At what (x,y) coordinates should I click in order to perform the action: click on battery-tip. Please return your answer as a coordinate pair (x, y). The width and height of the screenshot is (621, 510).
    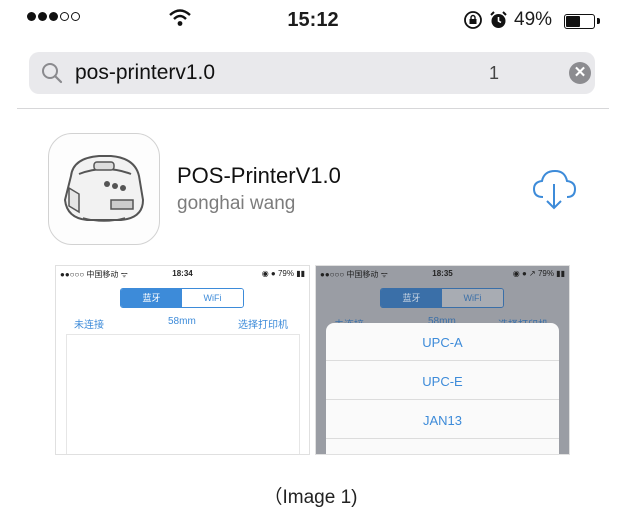
    Looking at the image, I should click on (598, 21).